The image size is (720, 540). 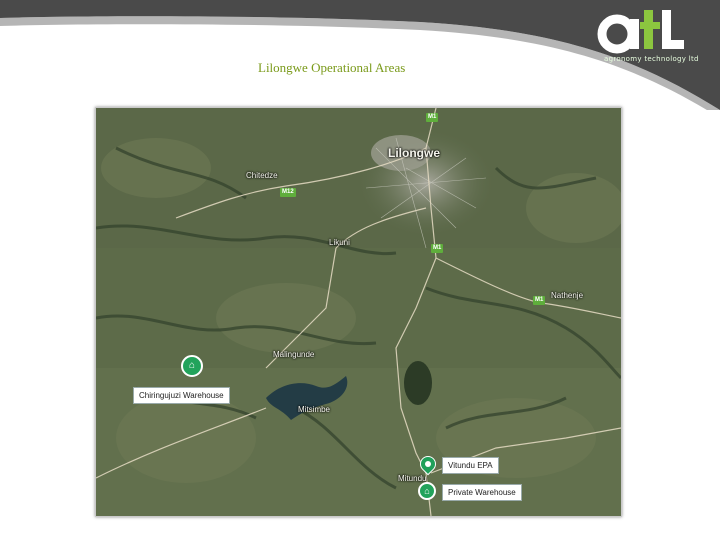 What do you see at coordinates (482, 492) in the screenshot?
I see `marker-label-private-warehouse: Private Warehouse` at bounding box center [482, 492].